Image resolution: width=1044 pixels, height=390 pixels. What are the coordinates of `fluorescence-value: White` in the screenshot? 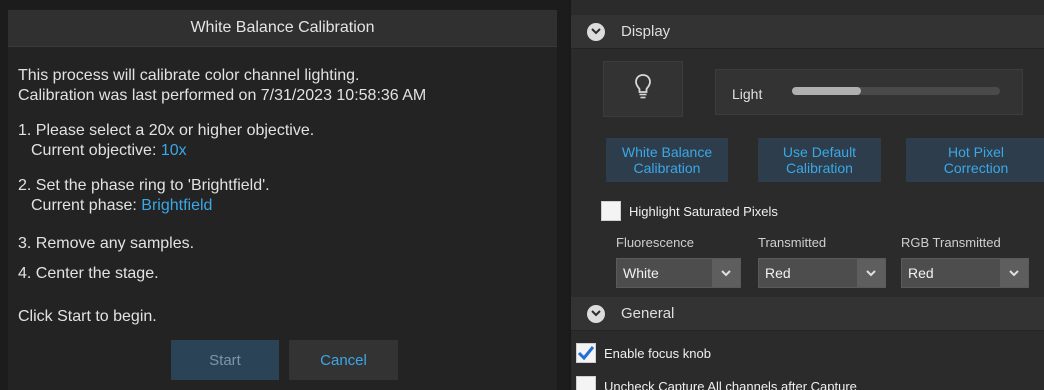 It's located at (641, 273).